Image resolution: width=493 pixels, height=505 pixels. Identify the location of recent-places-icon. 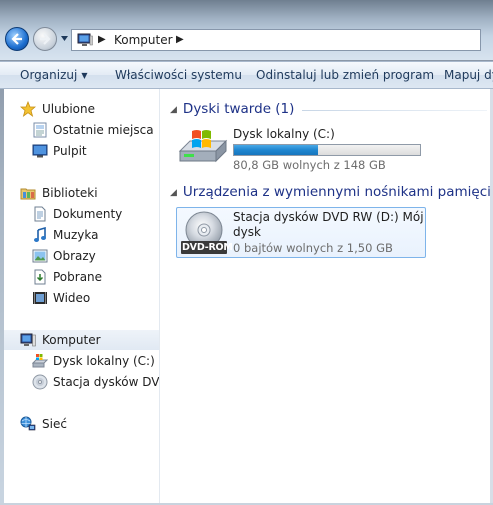
(40, 130).